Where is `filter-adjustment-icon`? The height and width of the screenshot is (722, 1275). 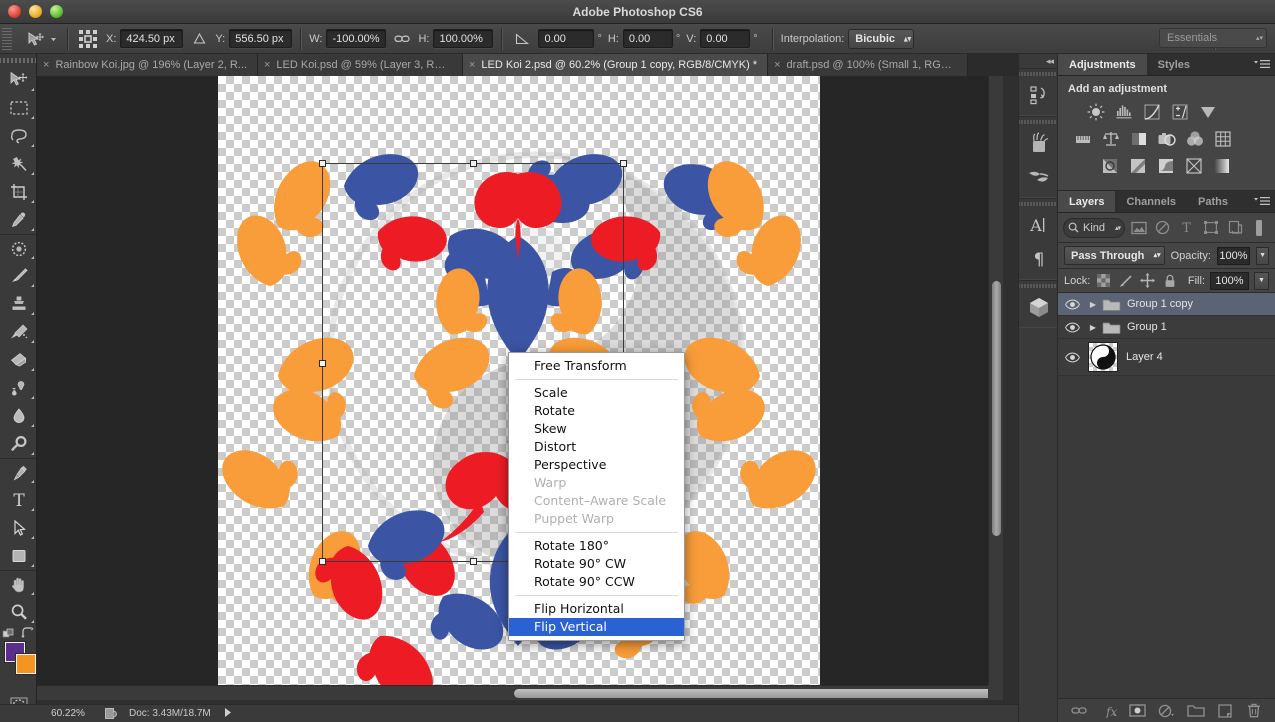
filter-adjustment-icon is located at coordinates (1162, 228).